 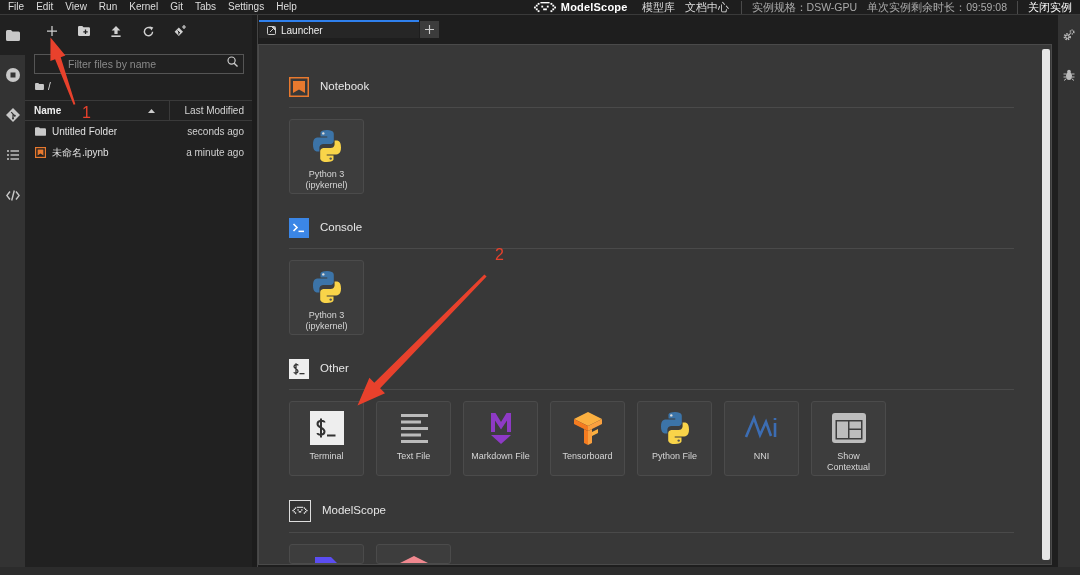 What do you see at coordinates (86, 113) in the screenshot?
I see `annotation-number: 1` at bounding box center [86, 113].